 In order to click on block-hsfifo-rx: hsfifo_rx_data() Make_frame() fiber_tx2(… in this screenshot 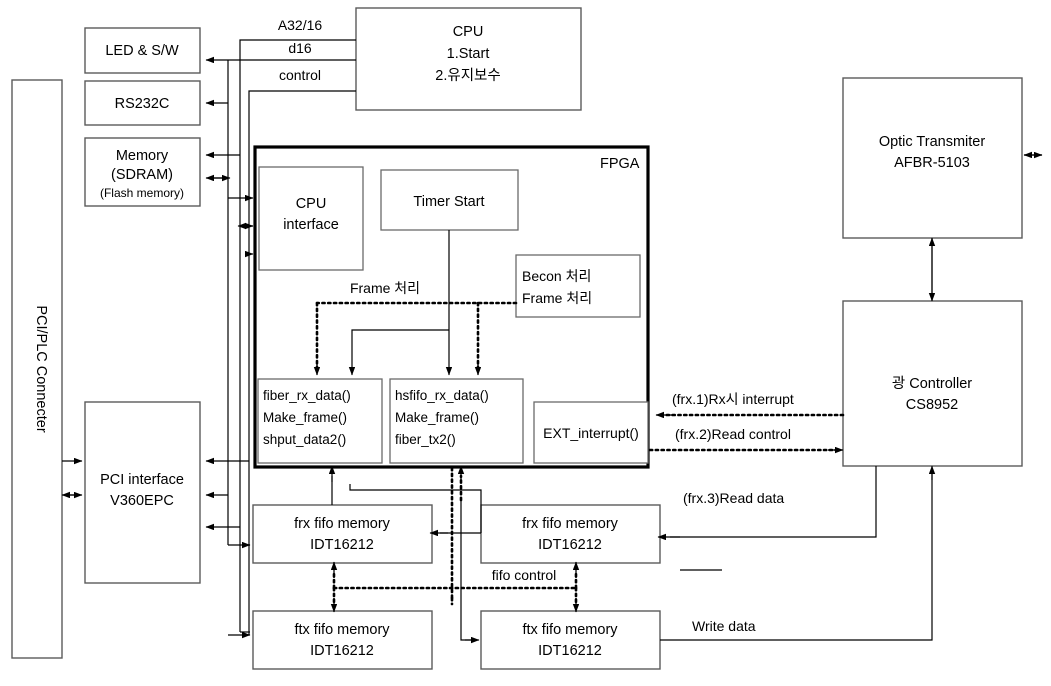, I will do `click(456, 421)`.